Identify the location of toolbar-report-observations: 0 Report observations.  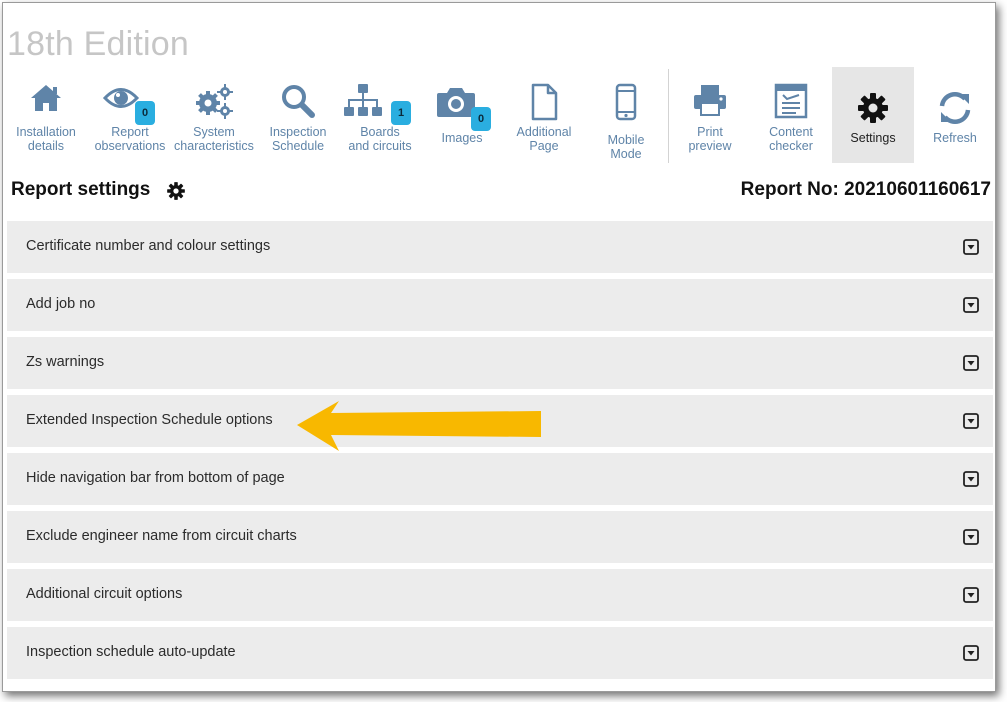
(130, 115).